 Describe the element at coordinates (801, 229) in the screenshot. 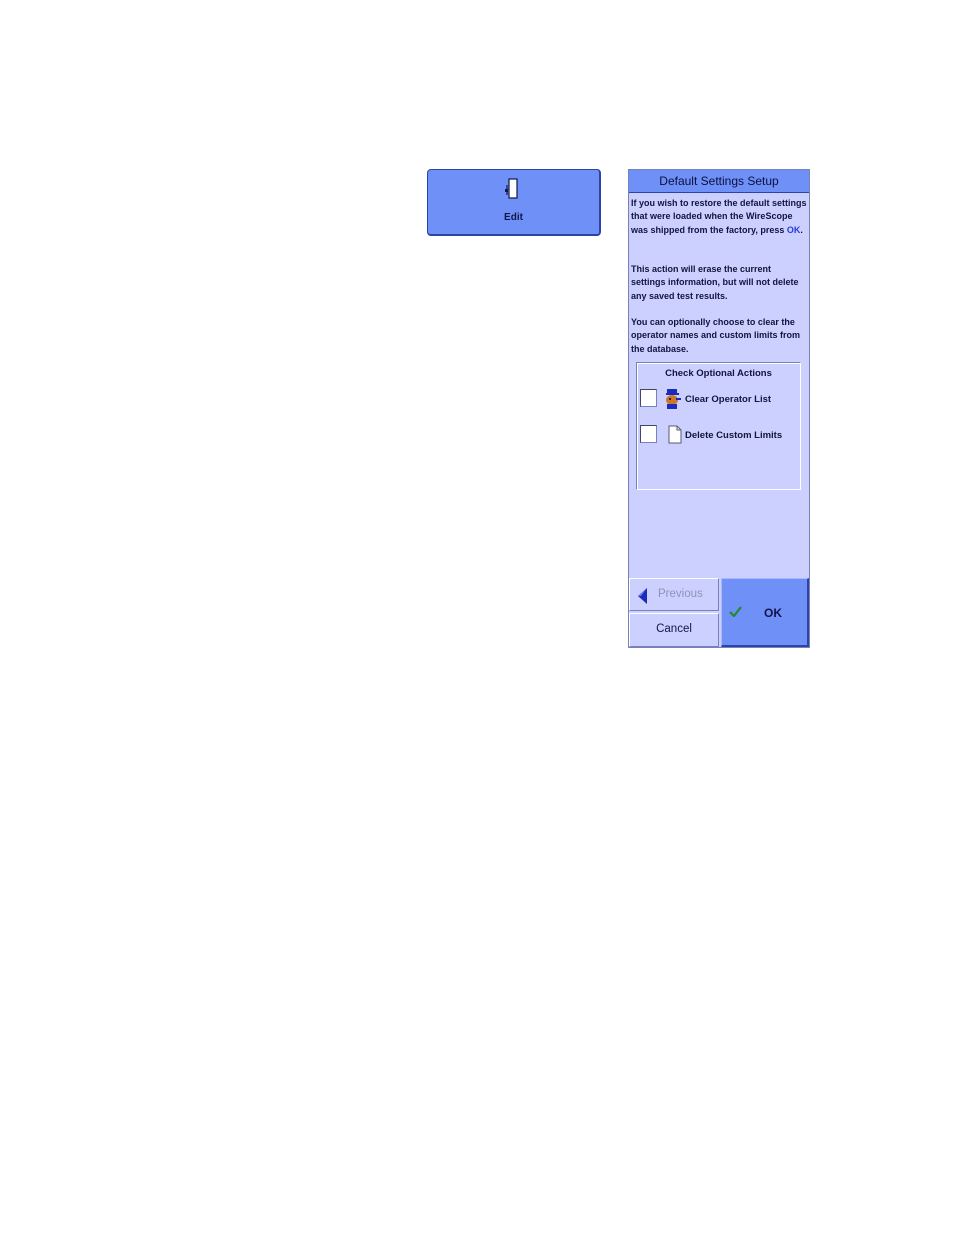

I see `restore-text-end: .` at that location.